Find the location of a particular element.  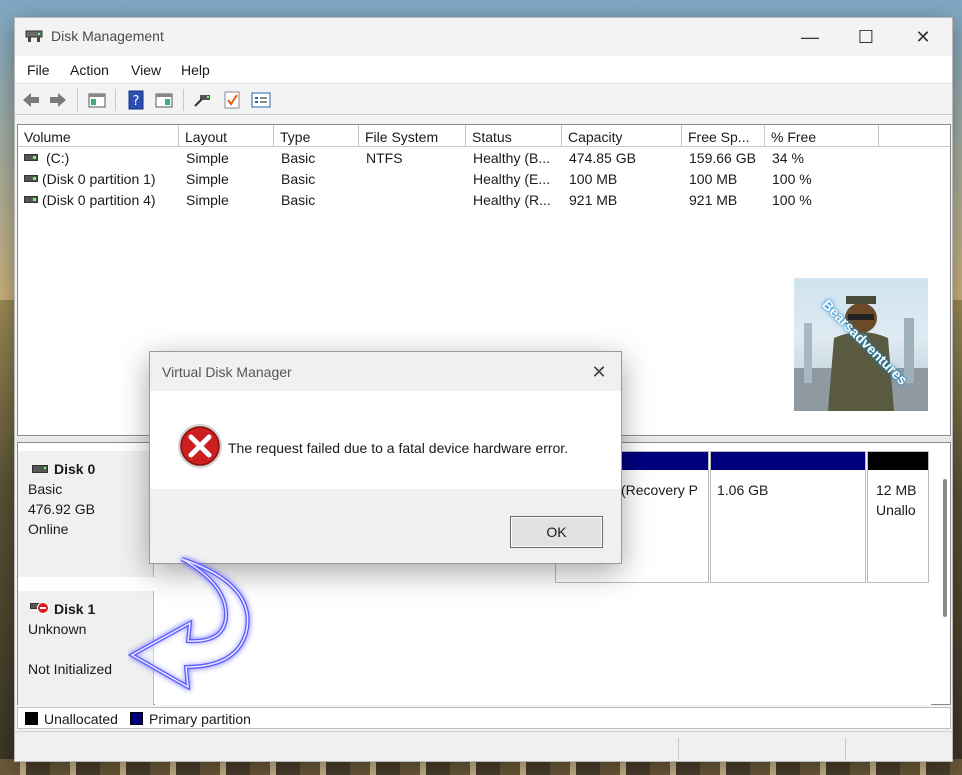

disk-map-scrollbar is located at coordinates (945, 546).